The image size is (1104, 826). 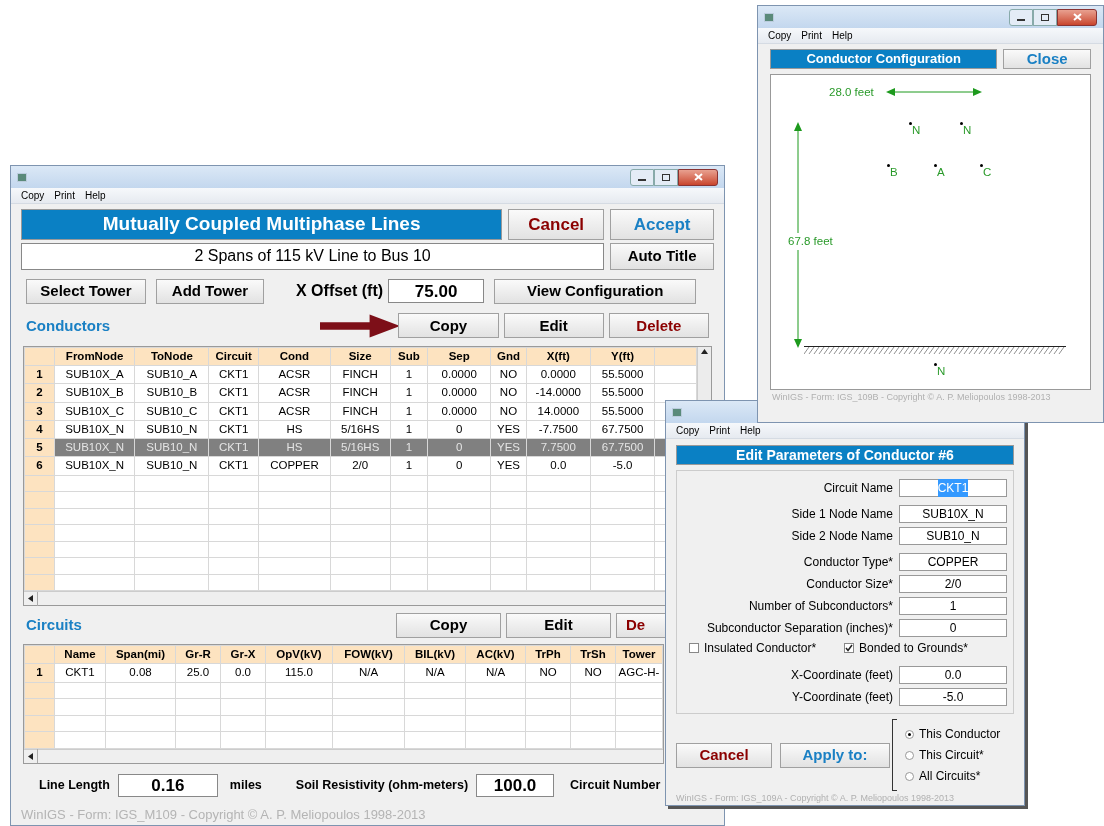 I want to click on maximize-icon, so click(x=666, y=177).